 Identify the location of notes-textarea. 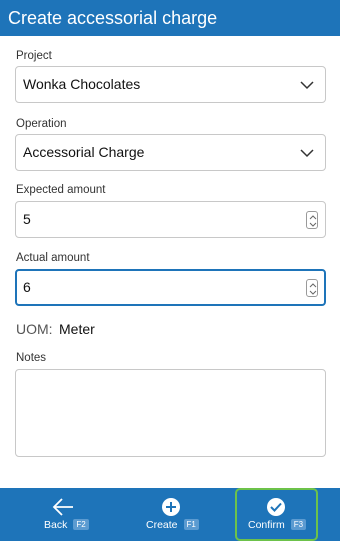
(170, 413).